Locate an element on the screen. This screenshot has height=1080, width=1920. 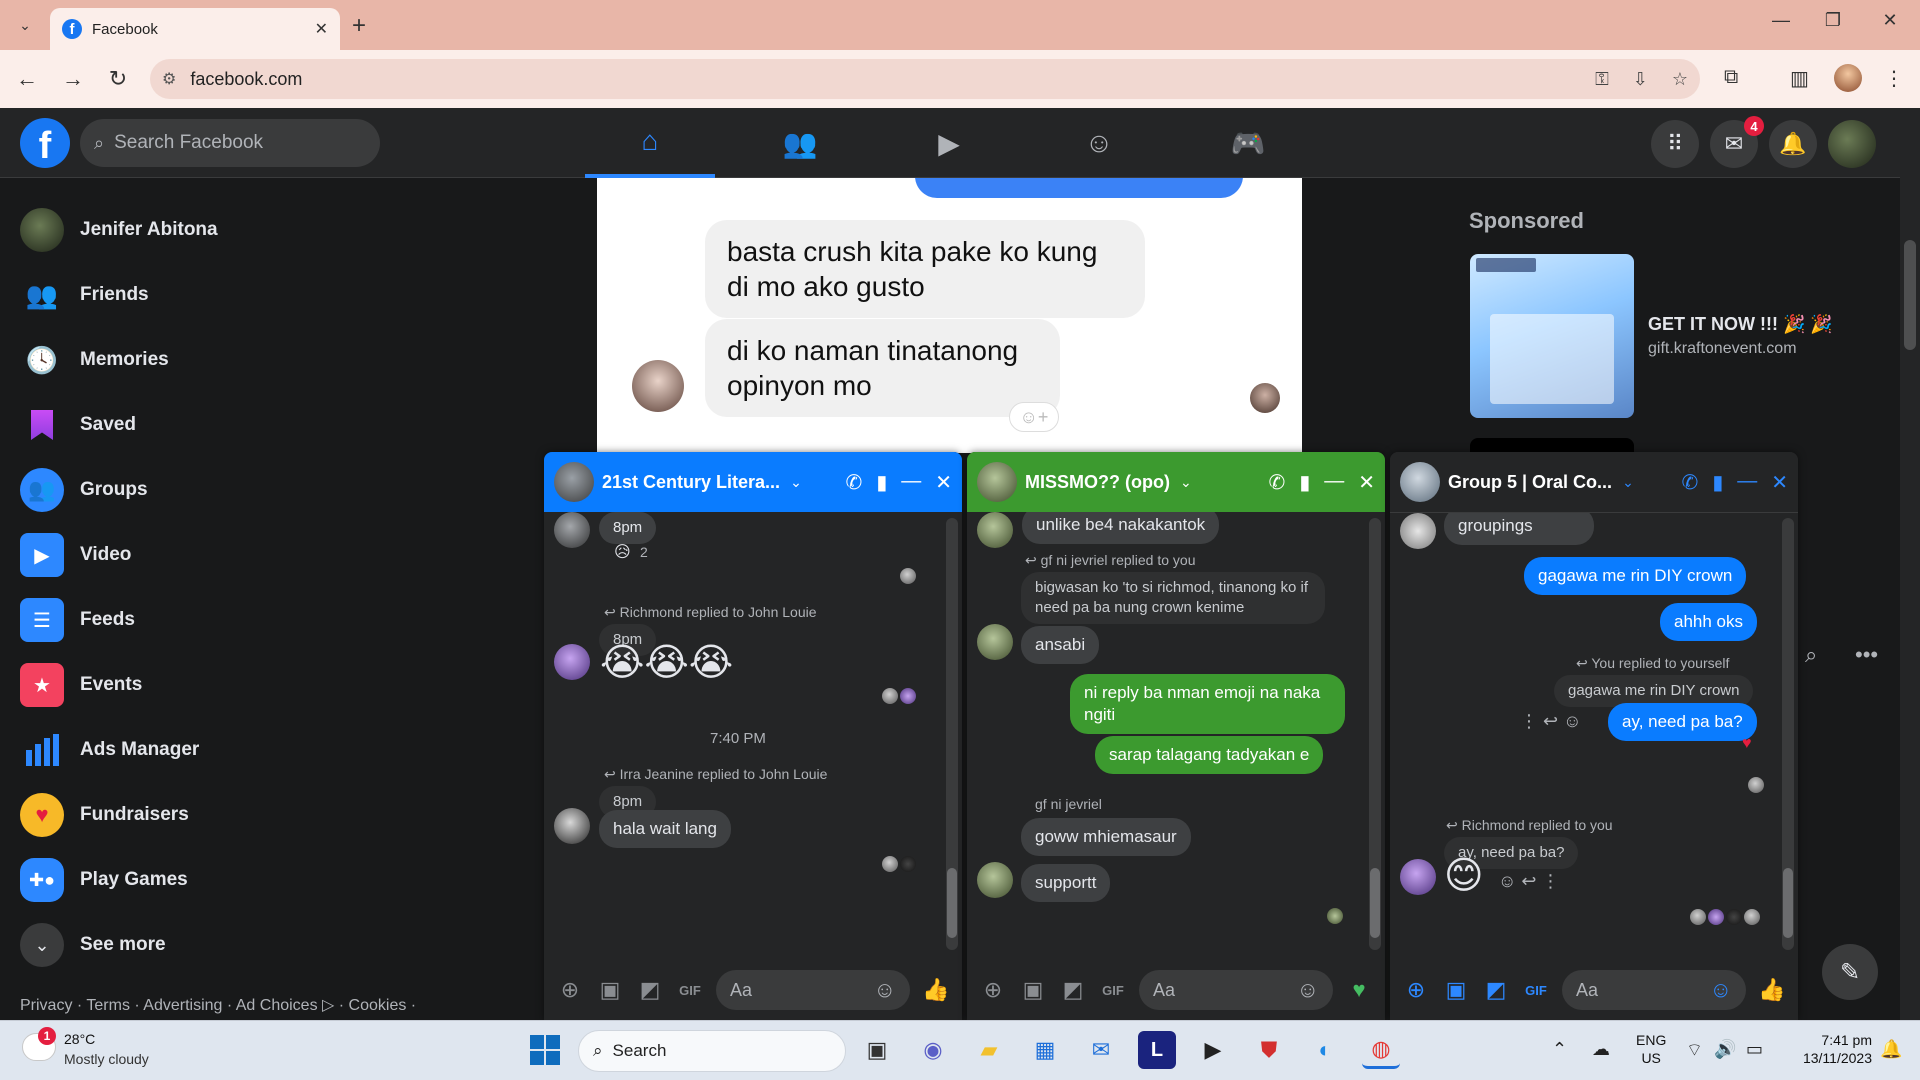
account-avatar is located at coordinates (1852, 144).